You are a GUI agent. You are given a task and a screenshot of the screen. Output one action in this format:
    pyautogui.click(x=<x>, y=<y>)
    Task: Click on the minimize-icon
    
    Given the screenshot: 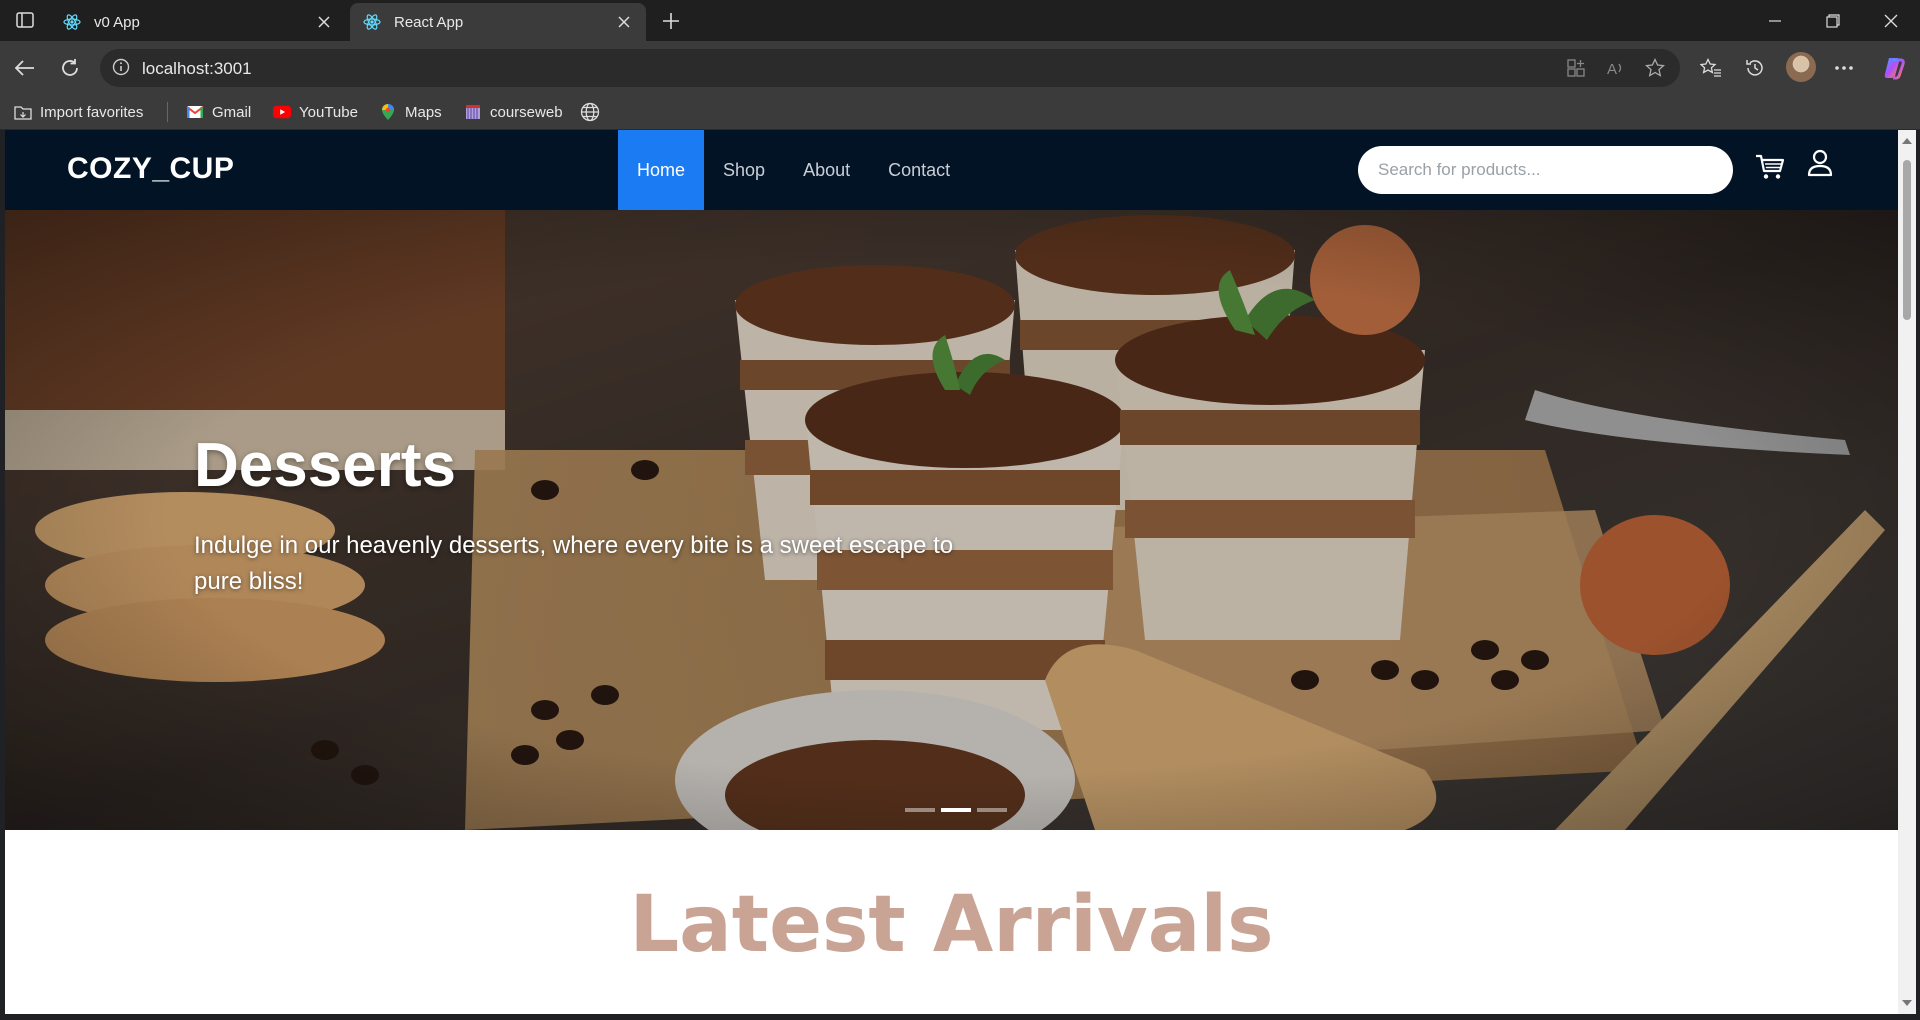 What is the action you would take?
    pyautogui.click(x=1775, y=21)
    